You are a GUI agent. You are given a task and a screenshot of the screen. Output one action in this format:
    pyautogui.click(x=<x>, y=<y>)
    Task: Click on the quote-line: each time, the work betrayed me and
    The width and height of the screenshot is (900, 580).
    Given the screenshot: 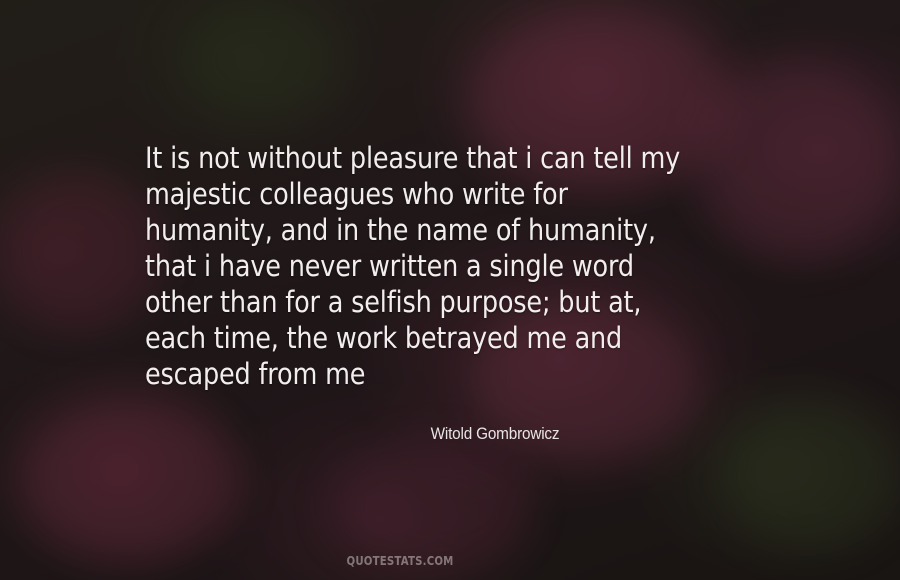 What is the action you would take?
    pyautogui.click(x=384, y=338)
    